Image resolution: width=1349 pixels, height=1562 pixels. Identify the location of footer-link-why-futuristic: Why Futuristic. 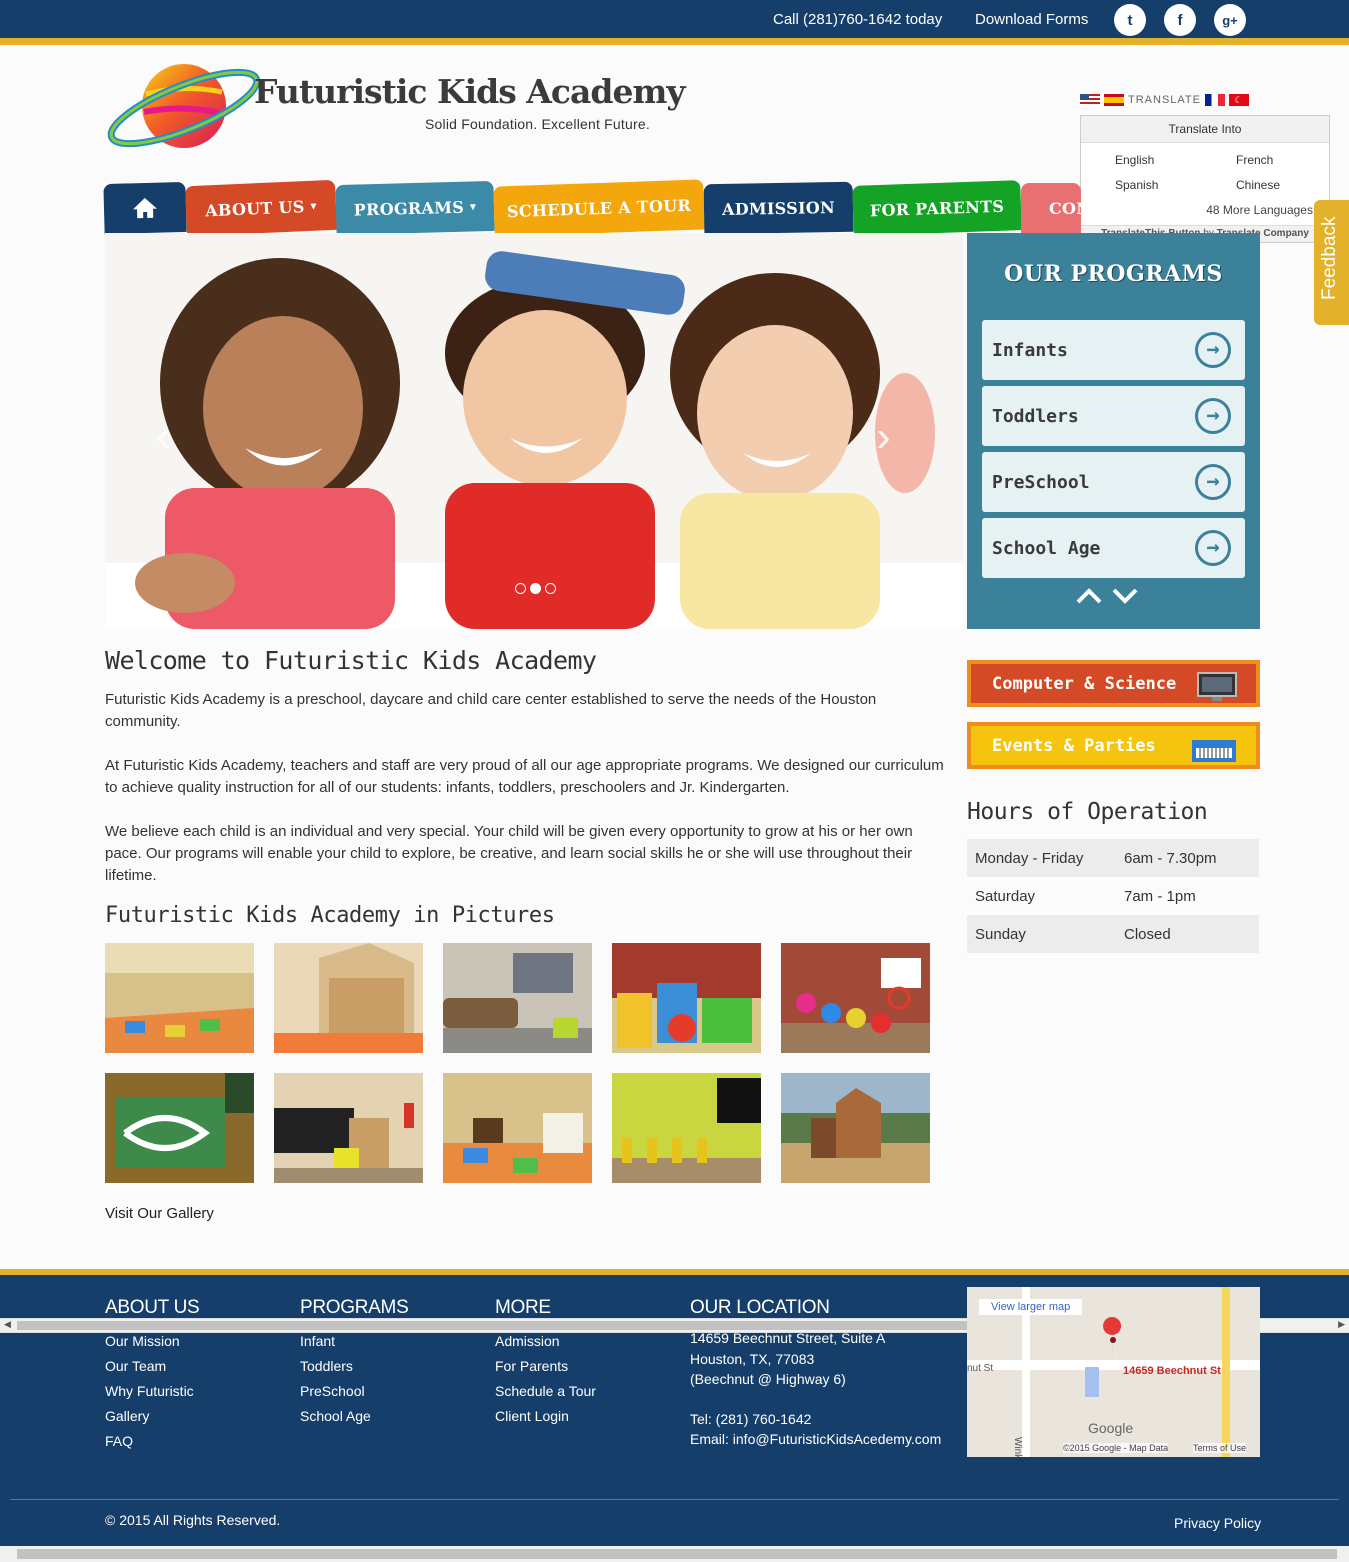
(149, 1391).